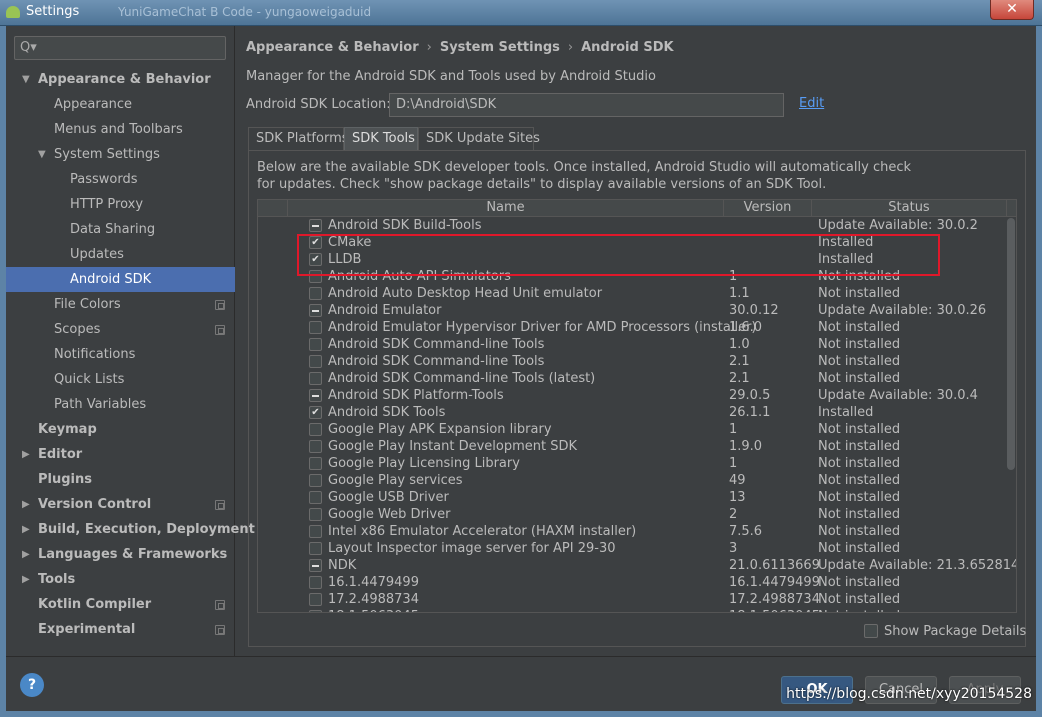 The height and width of the screenshot is (717, 1042). Describe the element at coordinates (630, 599) in the screenshot. I see `table-row: 17.2.4988734 17.2.4988734 Not installed` at that location.